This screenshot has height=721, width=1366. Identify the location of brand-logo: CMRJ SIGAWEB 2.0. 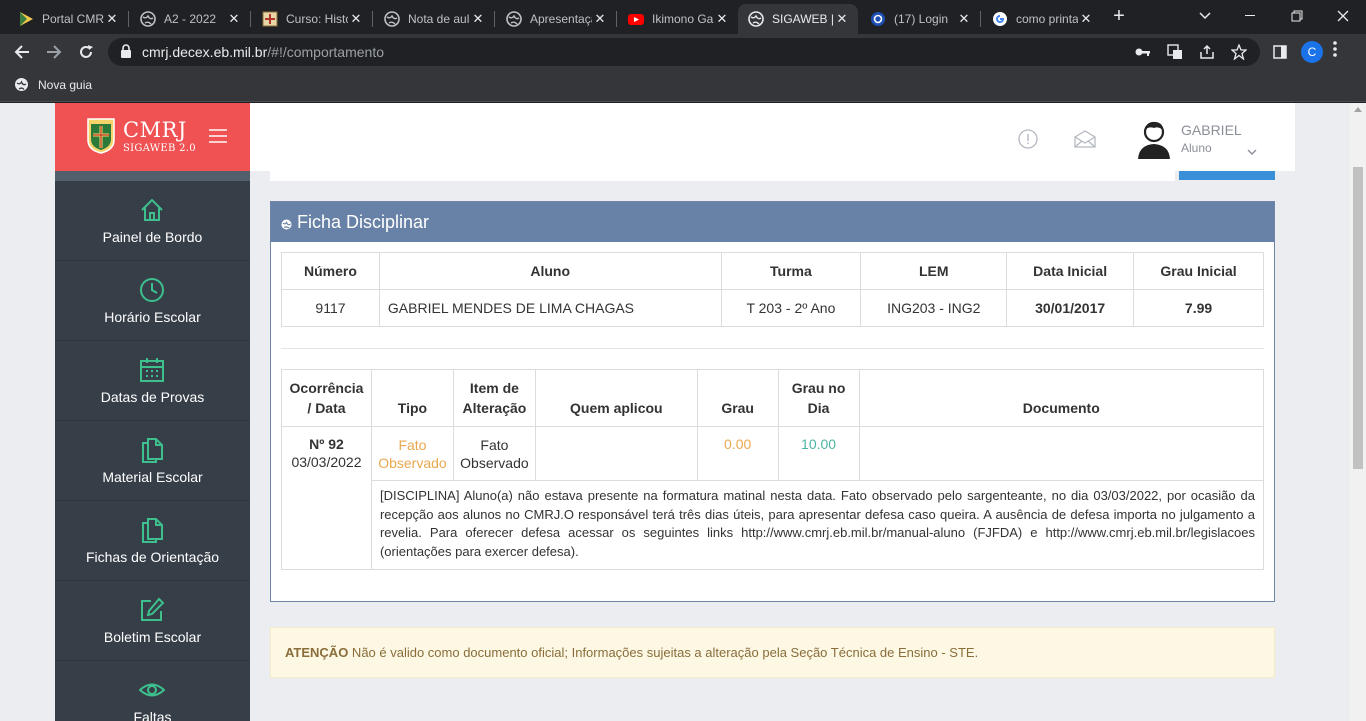
(152, 137).